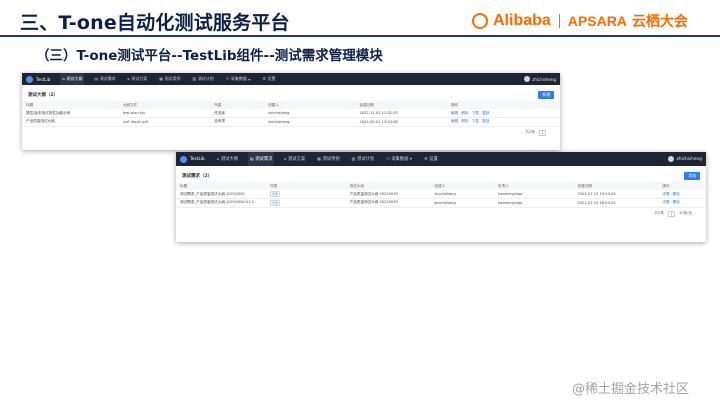 The width and height of the screenshot is (720, 405). What do you see at coordinates (682, 194) in the screenshot?
I see `cell-actions: 详情 删除` at bounding box center [682, 194].